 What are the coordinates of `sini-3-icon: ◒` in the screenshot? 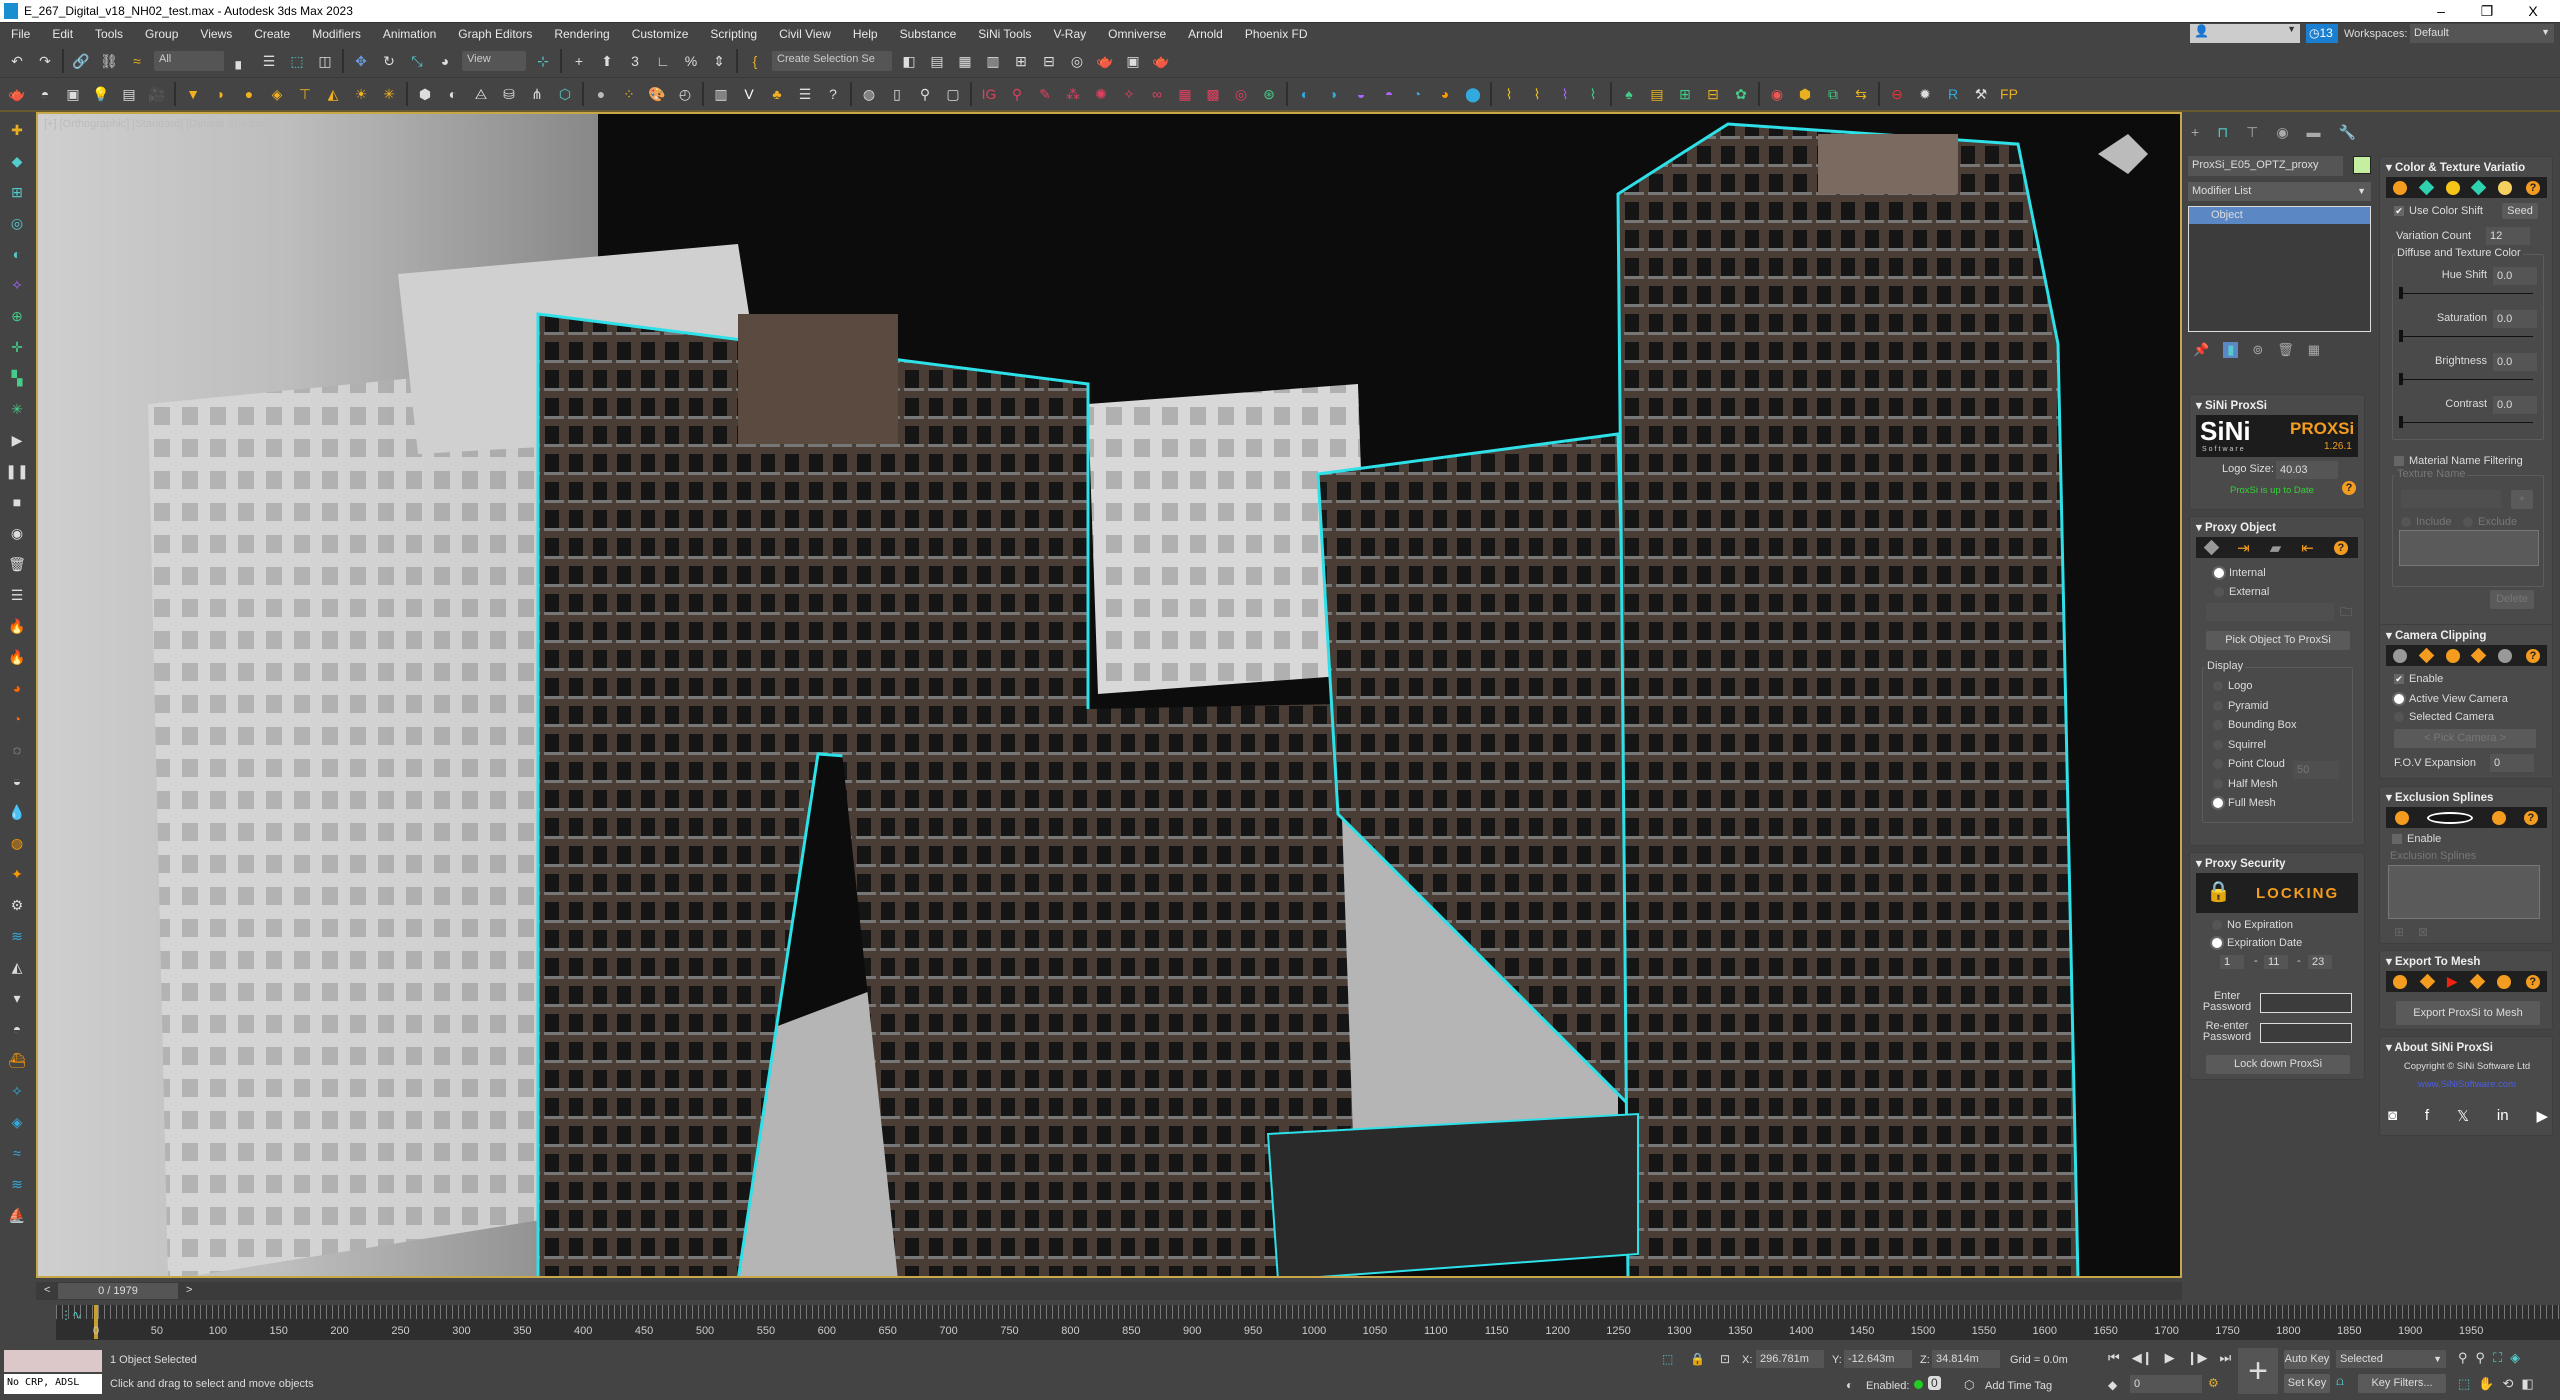 It's located at (1361, 94).